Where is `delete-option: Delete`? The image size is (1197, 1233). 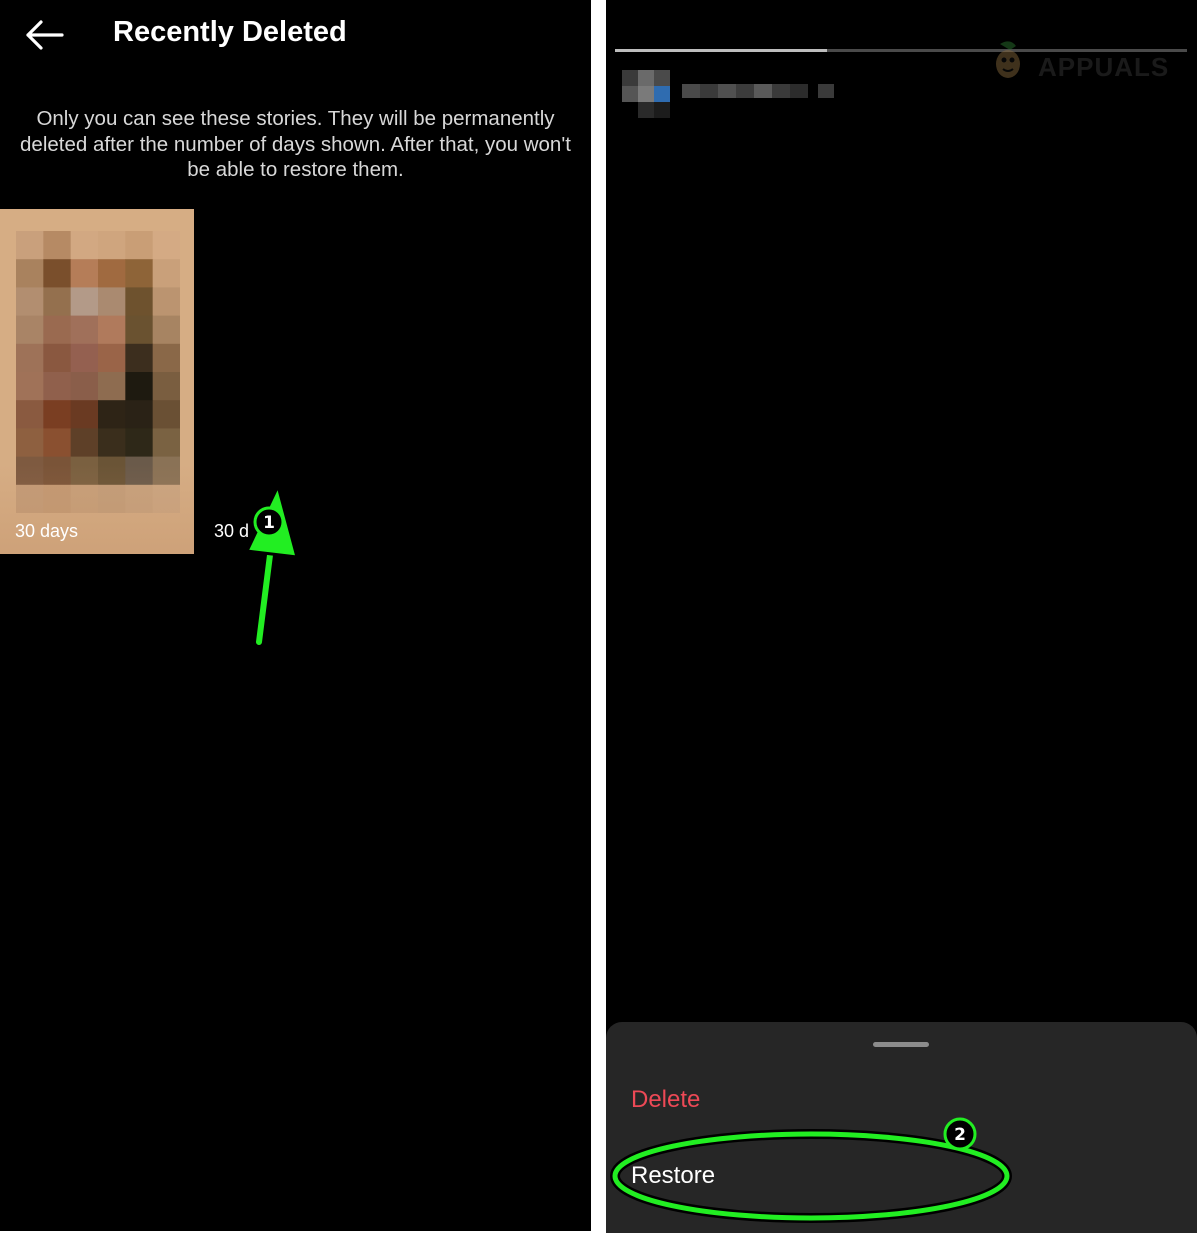
delete-option: Delete is located at coordinates (665, 1100).